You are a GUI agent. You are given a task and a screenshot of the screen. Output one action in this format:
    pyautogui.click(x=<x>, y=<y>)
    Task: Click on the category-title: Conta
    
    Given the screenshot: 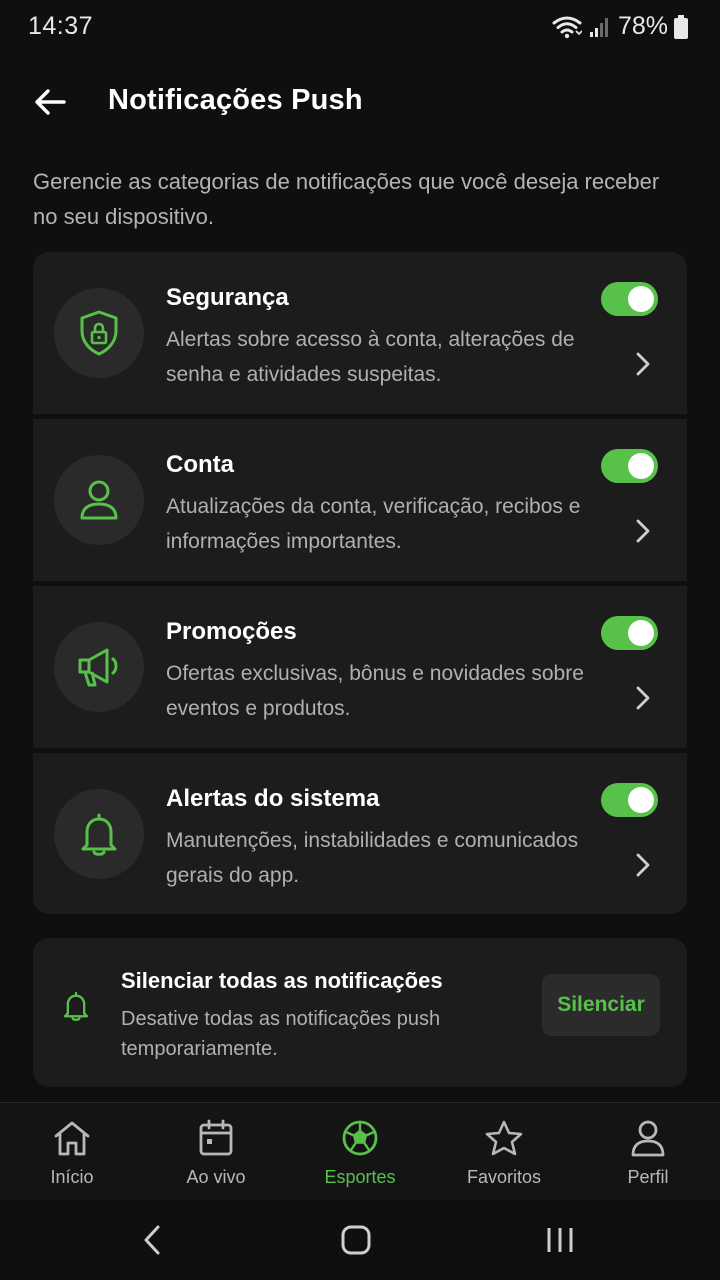 What is the action you would take?
    pyautogui.click(x=200, y=464)
    